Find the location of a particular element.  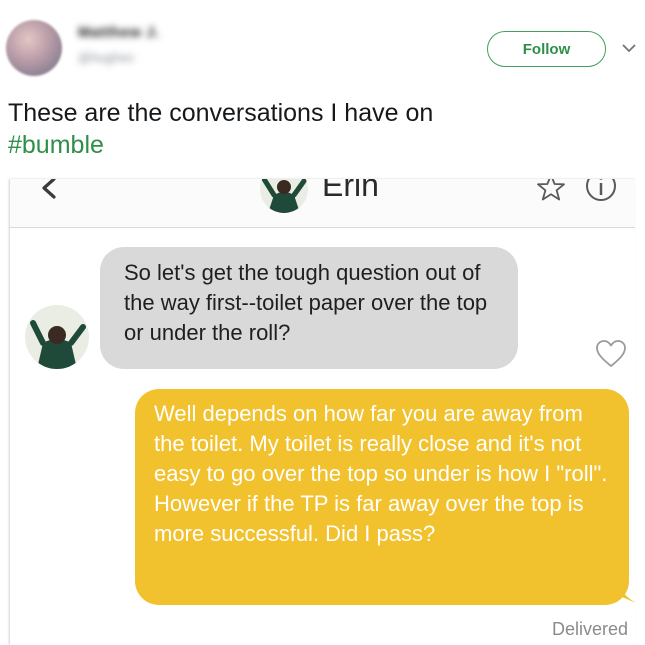

follow-button-label: Follow is located at coordinates (546, 49).